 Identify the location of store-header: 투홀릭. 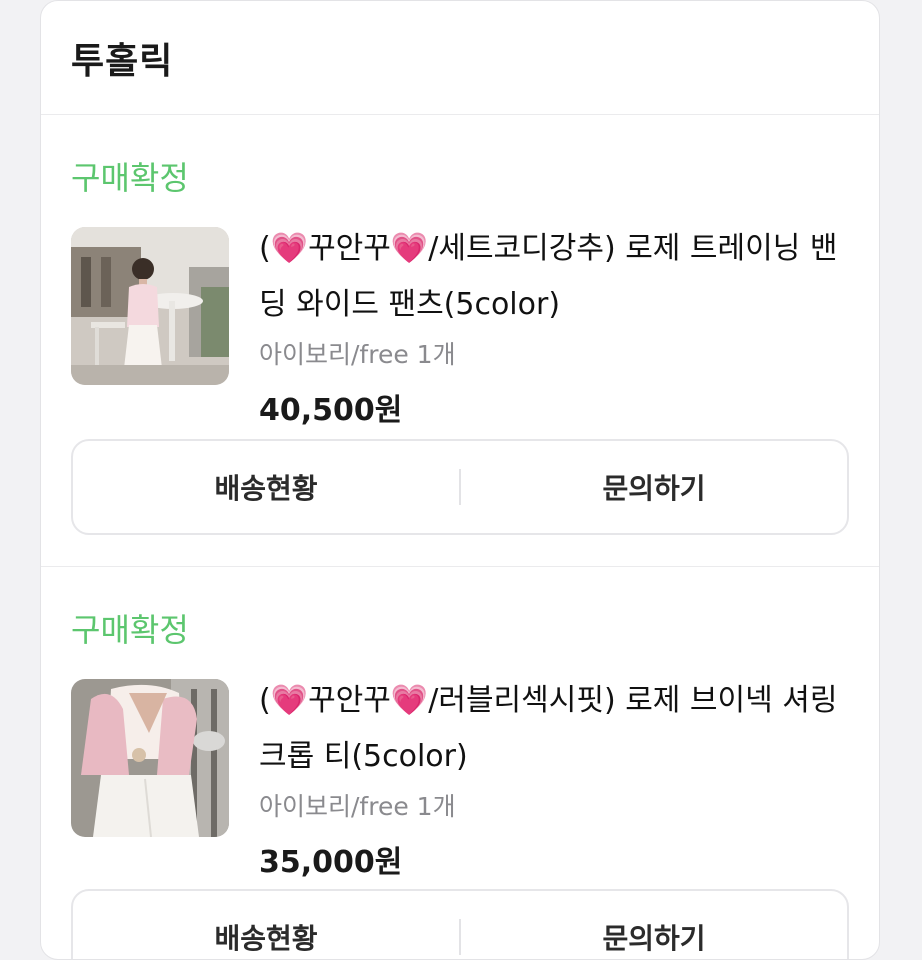
(460, 58).